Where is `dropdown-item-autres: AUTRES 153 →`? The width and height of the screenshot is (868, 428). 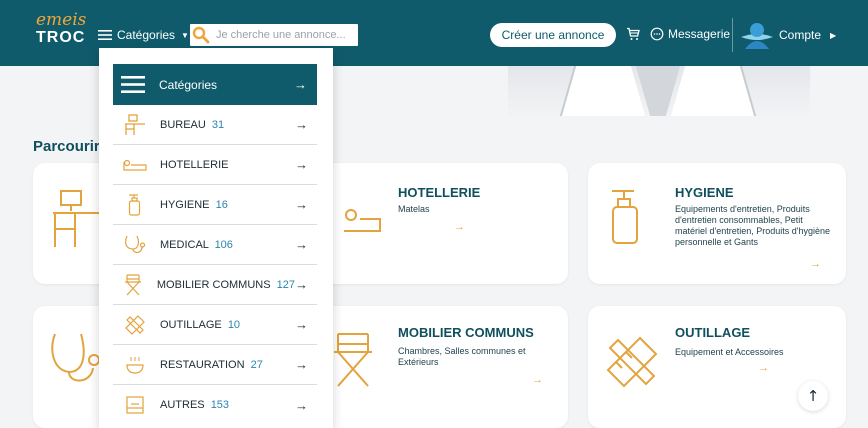
dropdown-item-autres: AUTRES 153 → is located at coordinates (215, 405).